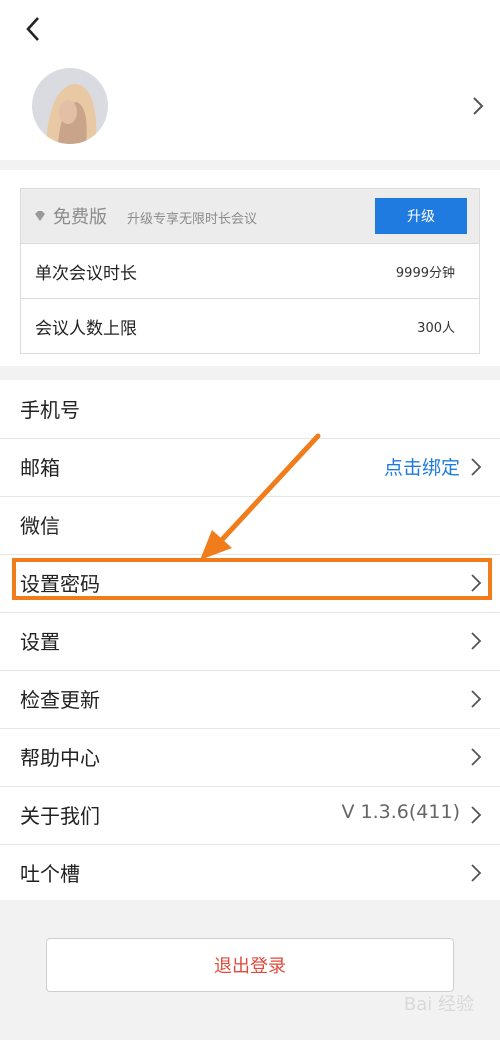 This screenshot has height=1040, width=500. Describe the element at coordinates (250, 326) in the screenshot. I see `plan-row-participants: 会议人数上限 300人` at that location.